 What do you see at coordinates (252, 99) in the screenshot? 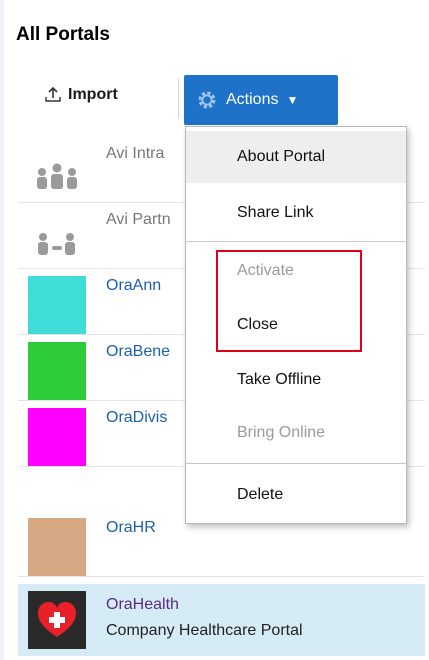
I see `actions-label: Actions` at bounding box center [252, 99].